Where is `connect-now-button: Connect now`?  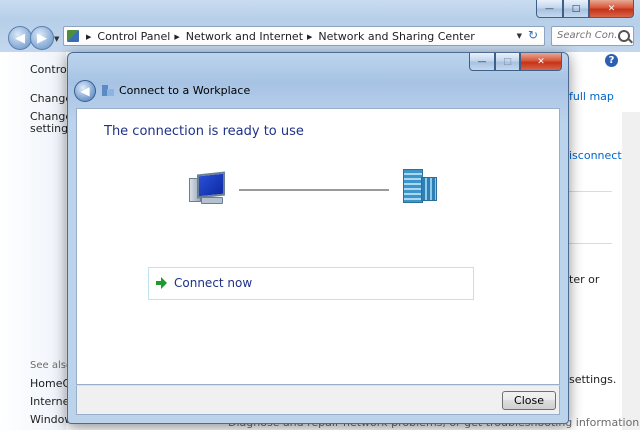 connect-now-button: Connect now is located at coordinates (311, 283).